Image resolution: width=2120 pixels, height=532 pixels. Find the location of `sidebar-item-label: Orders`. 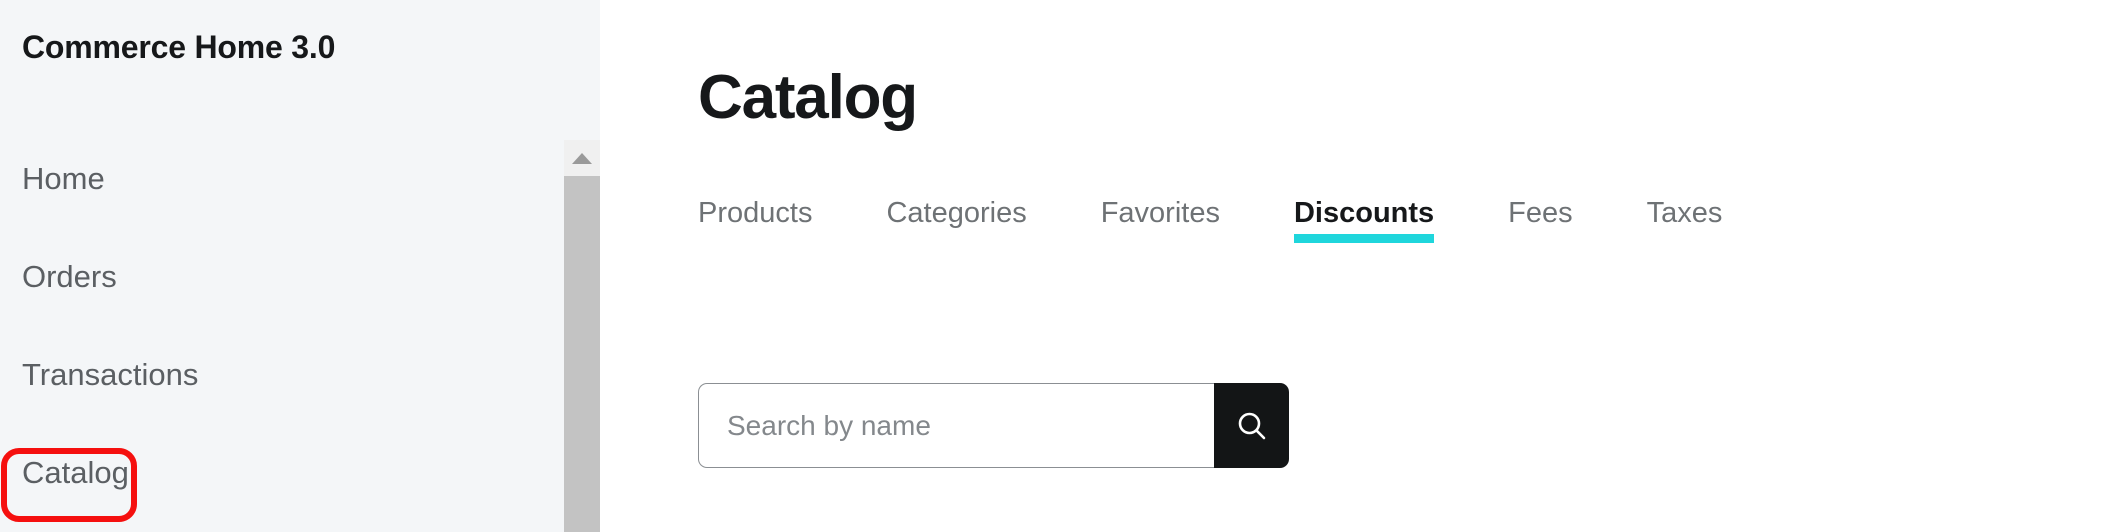

sidebar-item-label: Orders is located at coordinates (69, 276).